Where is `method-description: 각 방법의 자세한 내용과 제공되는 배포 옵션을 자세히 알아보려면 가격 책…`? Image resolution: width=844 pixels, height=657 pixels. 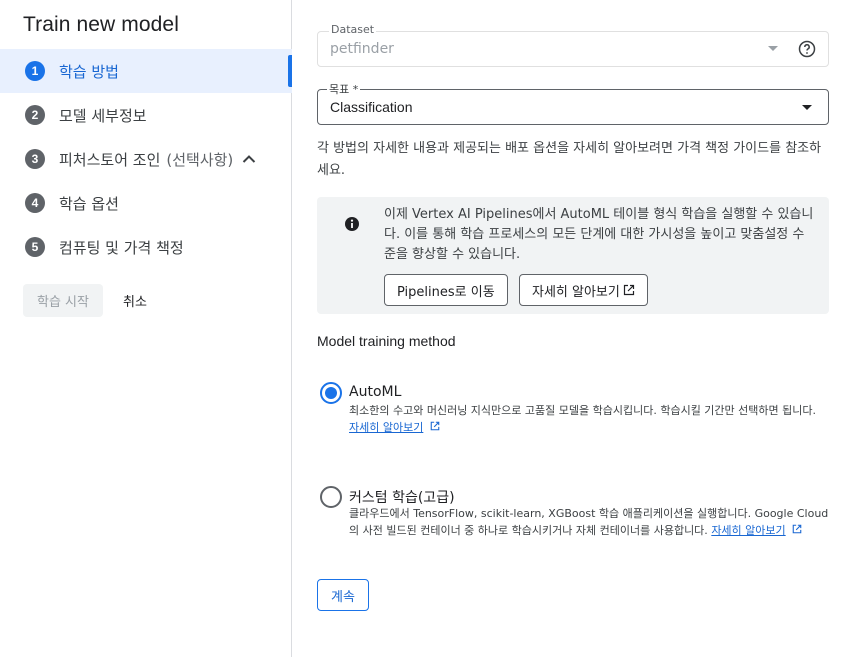
method-description: 각 방법의 자세한 내용과 제공되는 배포 옵션을 자세히 알아보려면 가격 책… is located at coordinates (569, 159).